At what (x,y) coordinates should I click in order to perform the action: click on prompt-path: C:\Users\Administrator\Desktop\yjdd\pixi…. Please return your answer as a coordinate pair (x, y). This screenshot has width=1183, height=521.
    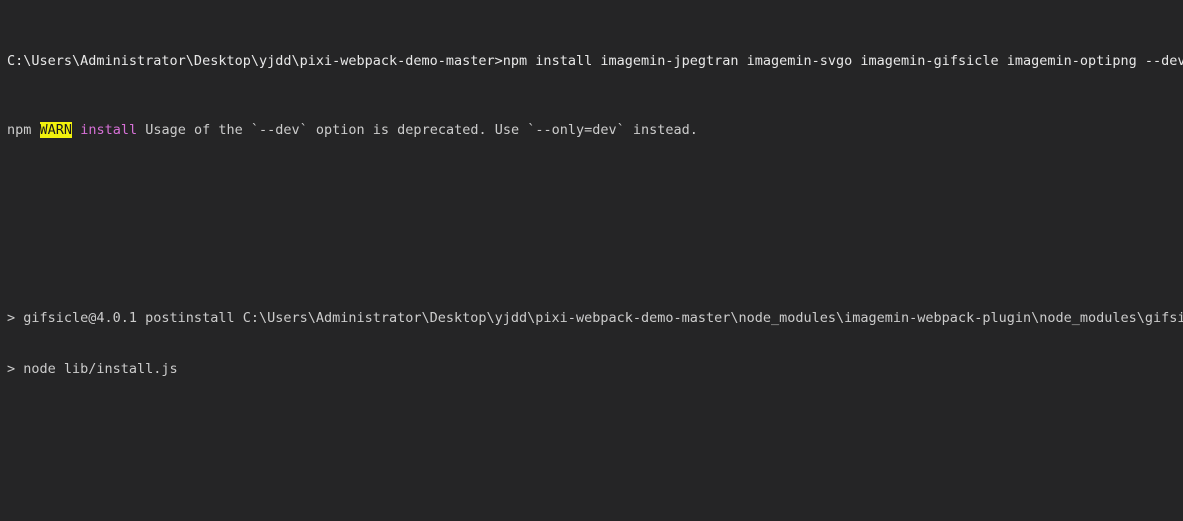
    Looking at the image, I should click on (255, 61).